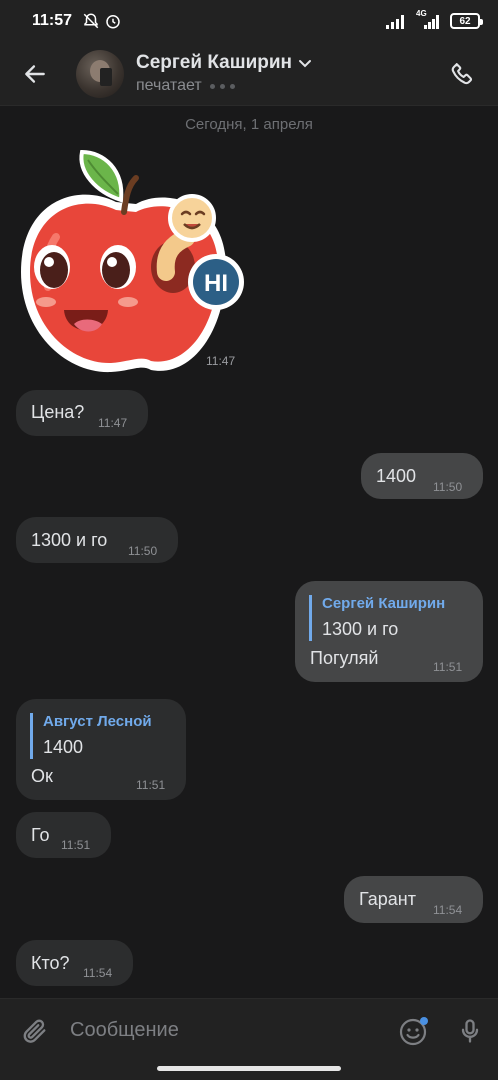 The width and height of the screenshot is (498, 1080). I want to click on home-indicator, so click(249, 1068).